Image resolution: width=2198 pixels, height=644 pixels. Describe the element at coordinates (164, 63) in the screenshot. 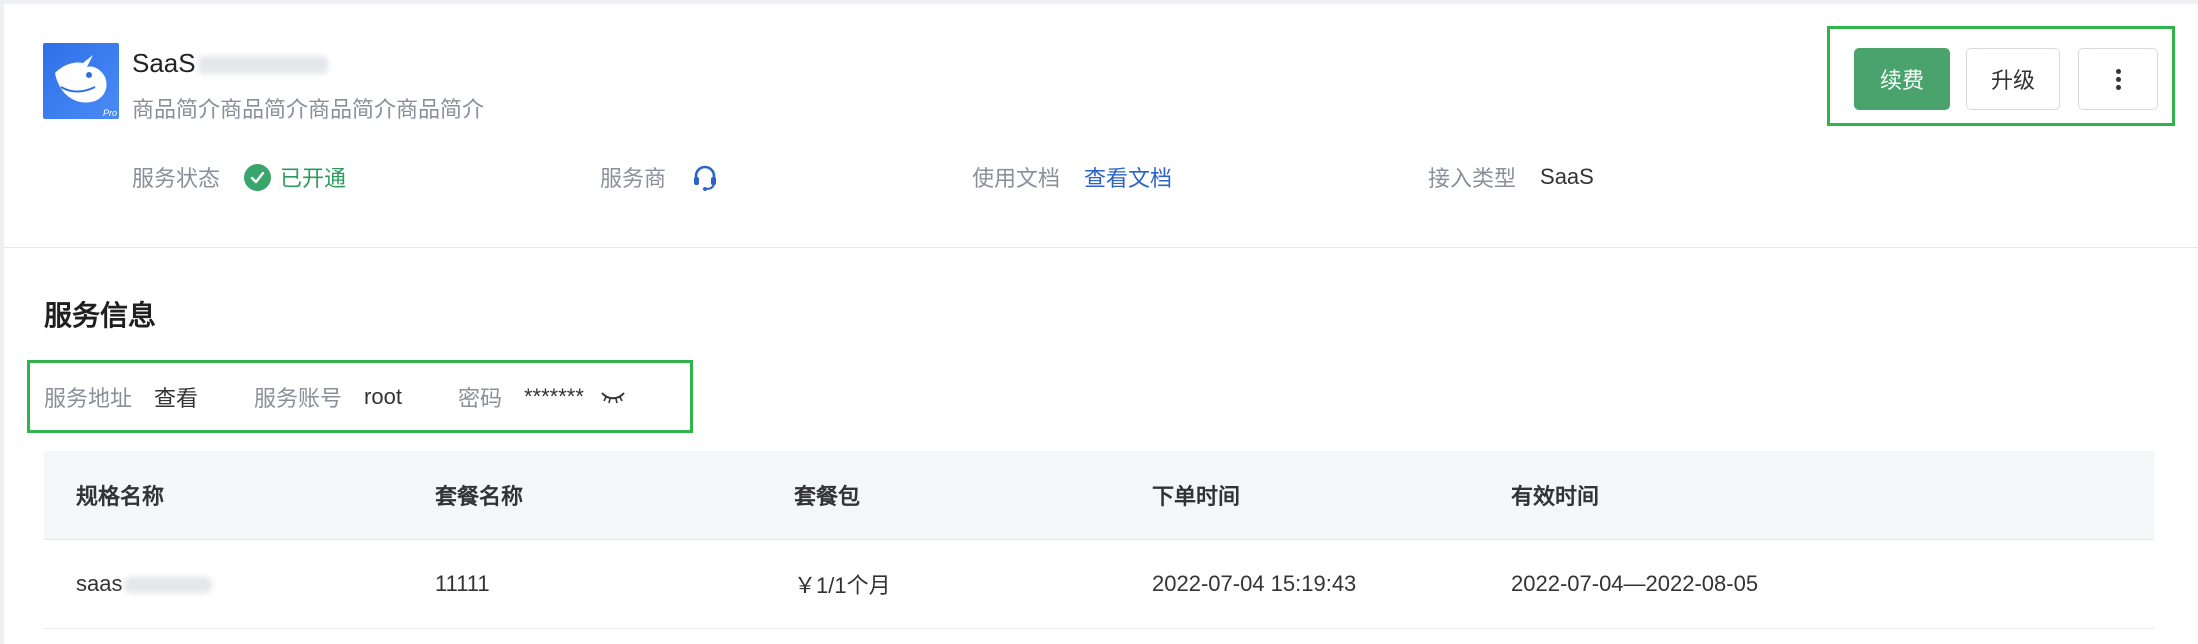

I see `product-title-text: SaaS` at that location.